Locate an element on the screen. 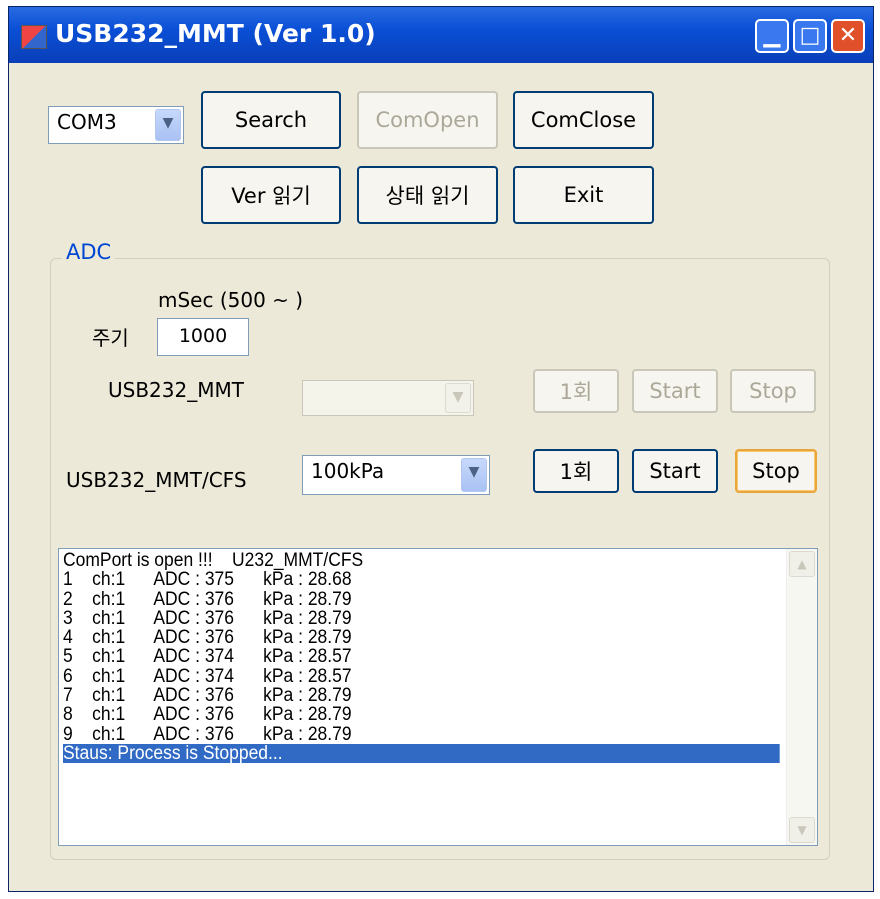 Image resolution: width=880 pixels, height=899 pixels. cfs-once-button: 1회 is located at coordinates (576, 471).